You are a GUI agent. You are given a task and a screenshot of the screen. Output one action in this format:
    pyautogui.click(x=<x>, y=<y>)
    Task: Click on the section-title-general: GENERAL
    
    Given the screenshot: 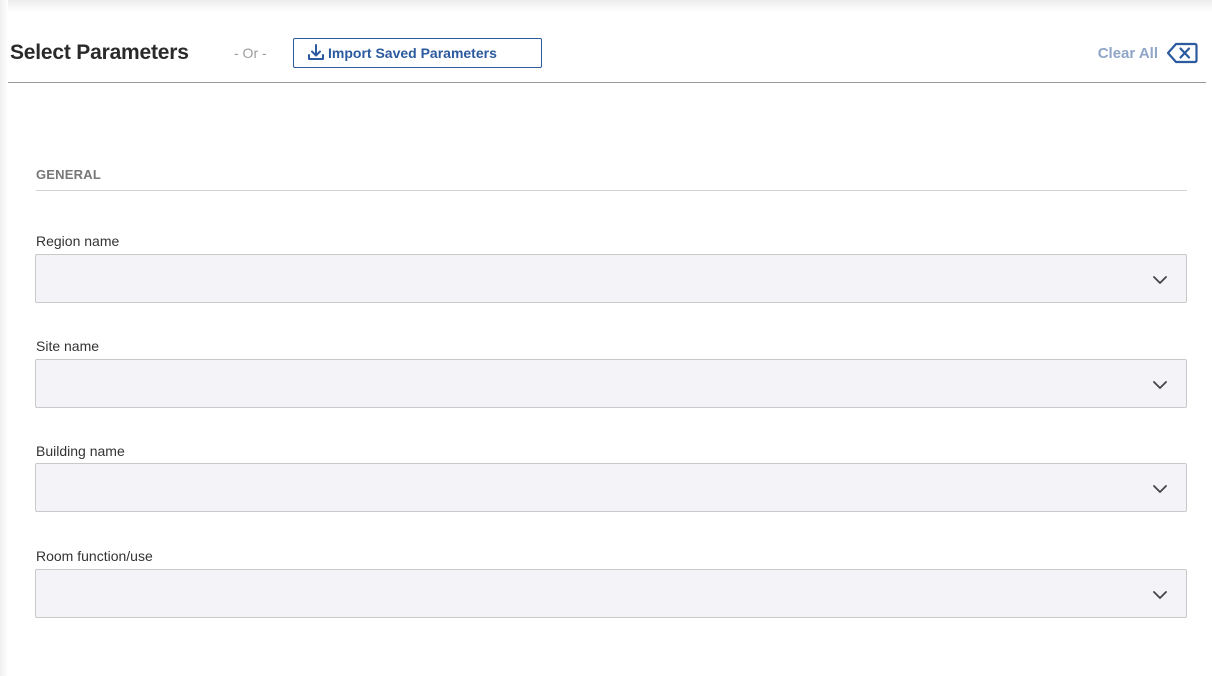 What is the action you would take?
    pyautogui.click(x=68, y=174)
    